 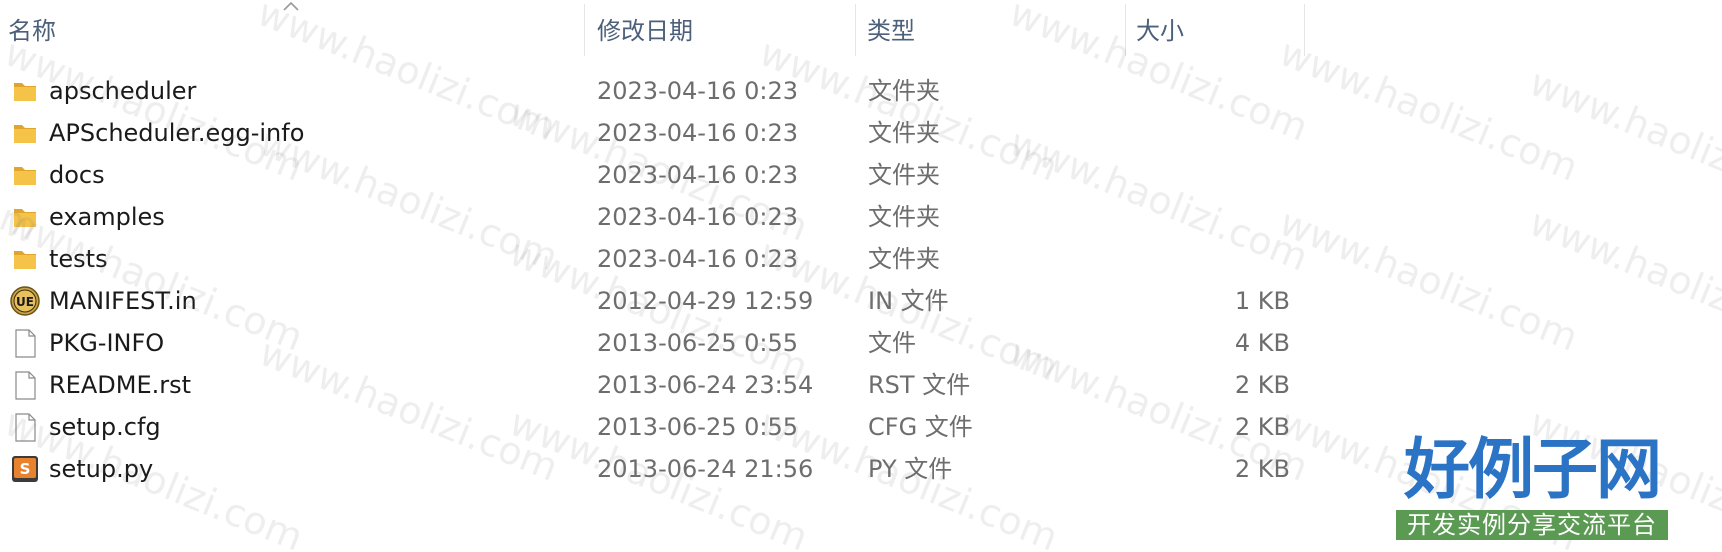 I want to click on brand-subtitle-bar: 开发实例分享交流平台, so click(x=1532, y=525).